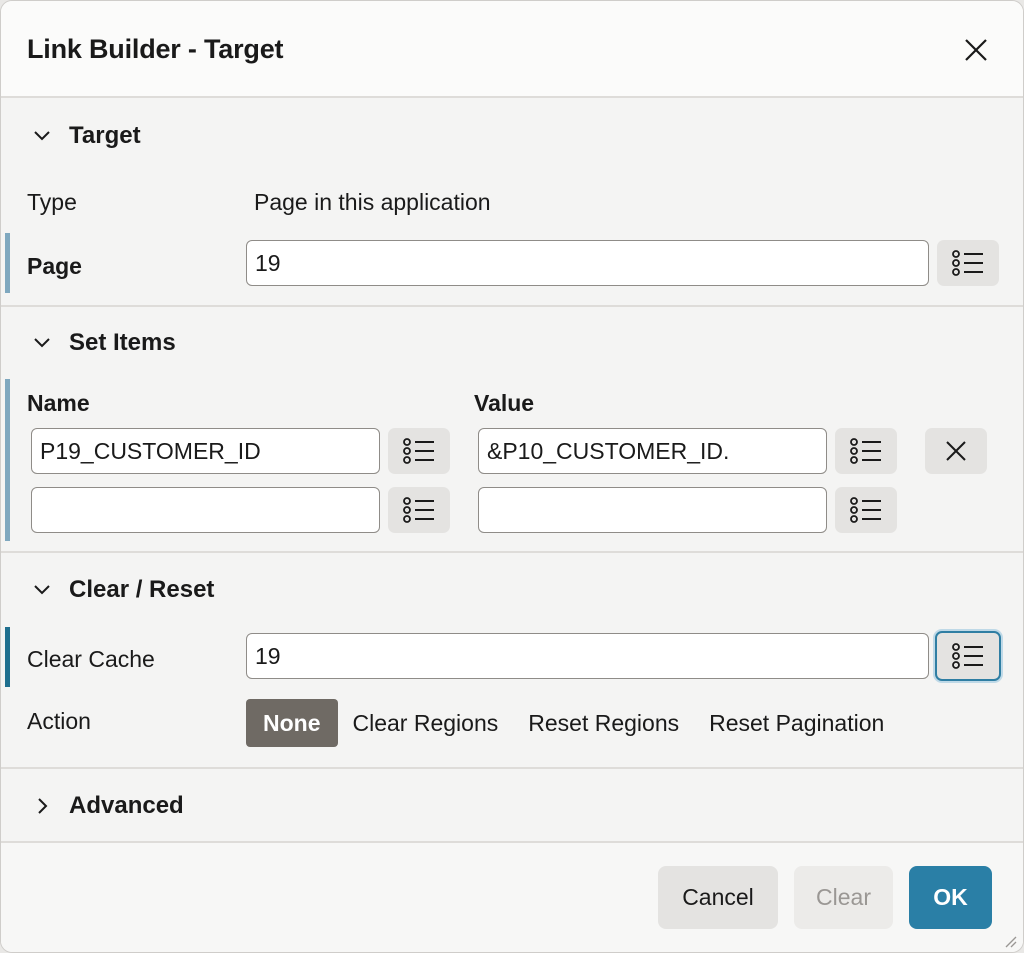  Describe the element at coordinates (512, 897) in the screenshot. I see `dialog-footer: Cancel Clear OK` at that location.